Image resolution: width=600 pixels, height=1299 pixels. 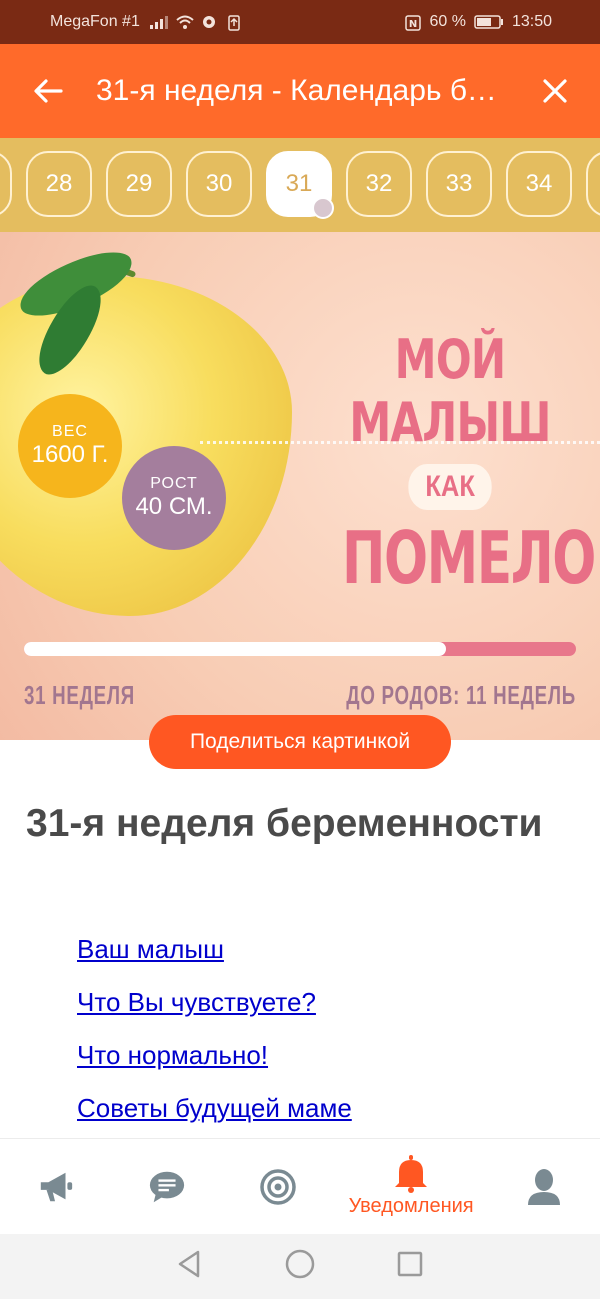 I want to click on toc-link-normal: Что нормально!, so click(x=214, y=1062).